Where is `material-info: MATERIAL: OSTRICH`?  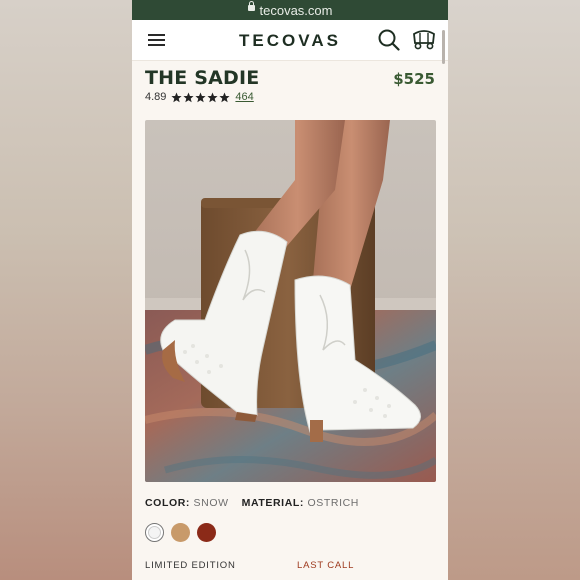 material-info: MATERIAL: OSTRICH is located at coordinates (300, 503).